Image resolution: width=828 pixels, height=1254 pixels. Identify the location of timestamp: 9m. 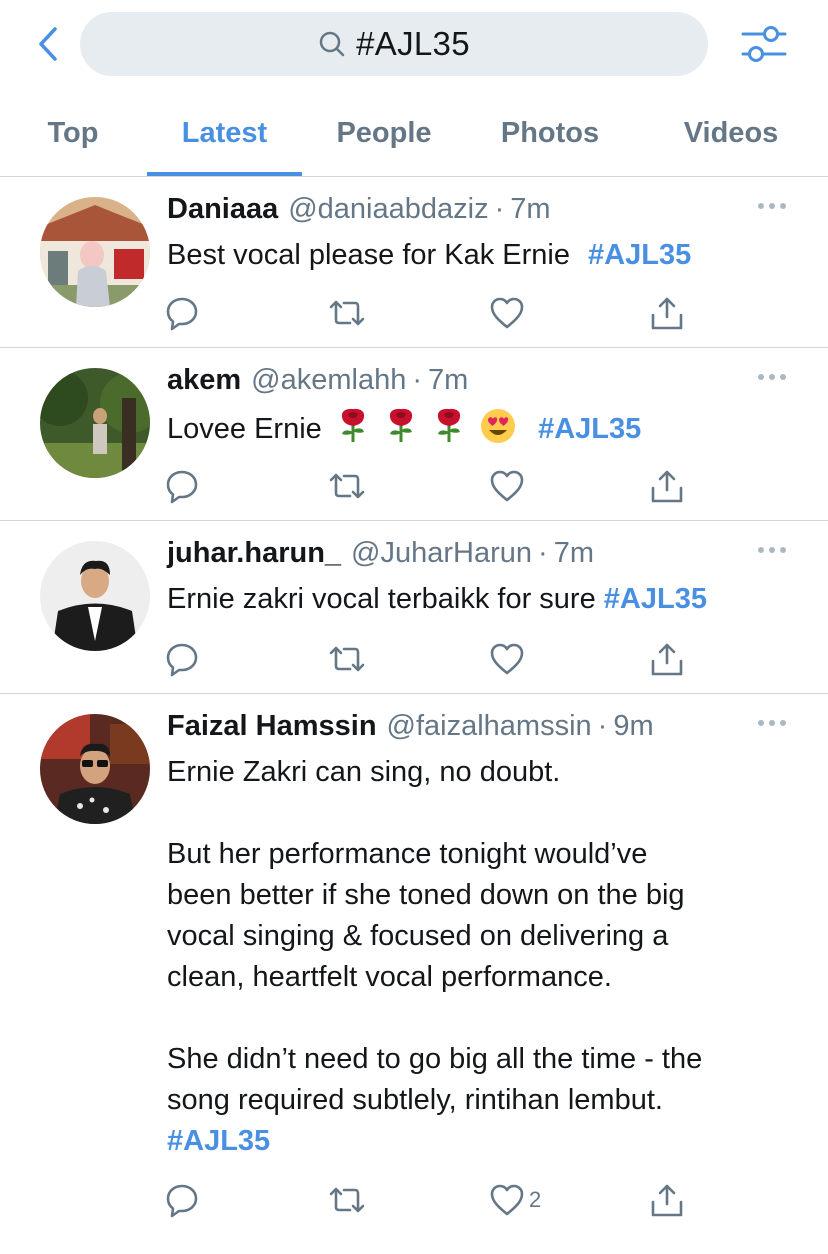
(633, 726).